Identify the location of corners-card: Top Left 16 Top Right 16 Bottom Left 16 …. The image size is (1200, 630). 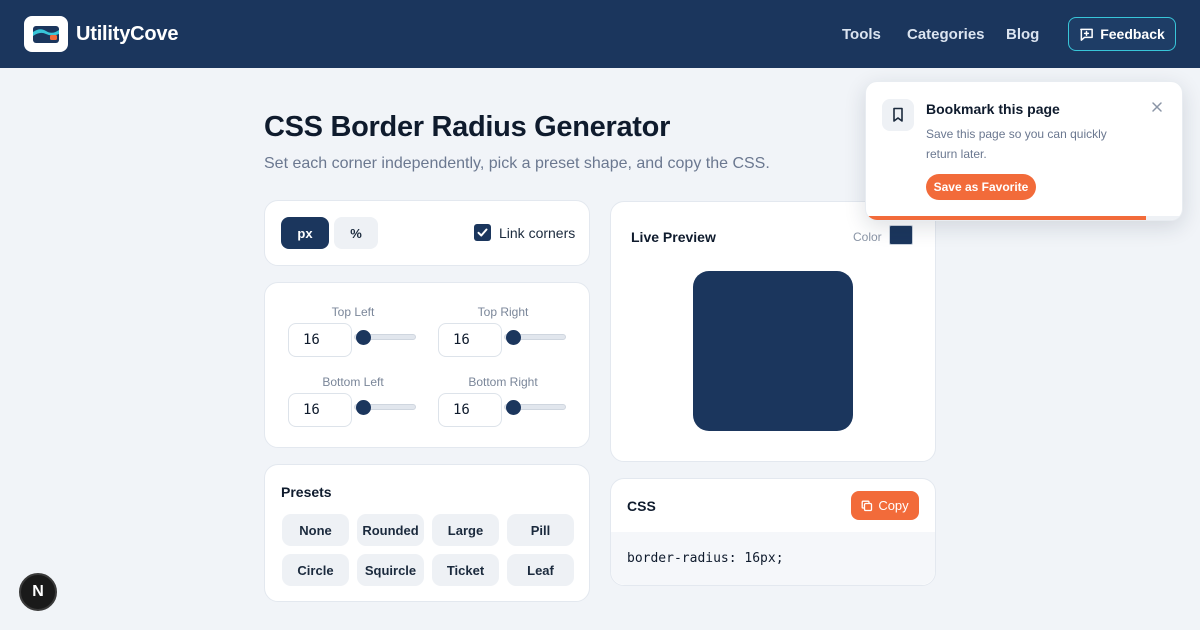
(427, 365).